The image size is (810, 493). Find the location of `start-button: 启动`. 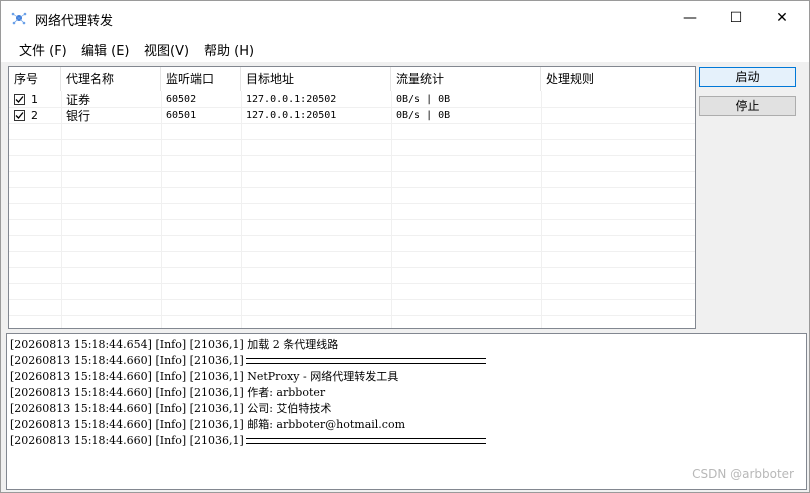

start-button: 启动 is located at coordinates (747, 77).